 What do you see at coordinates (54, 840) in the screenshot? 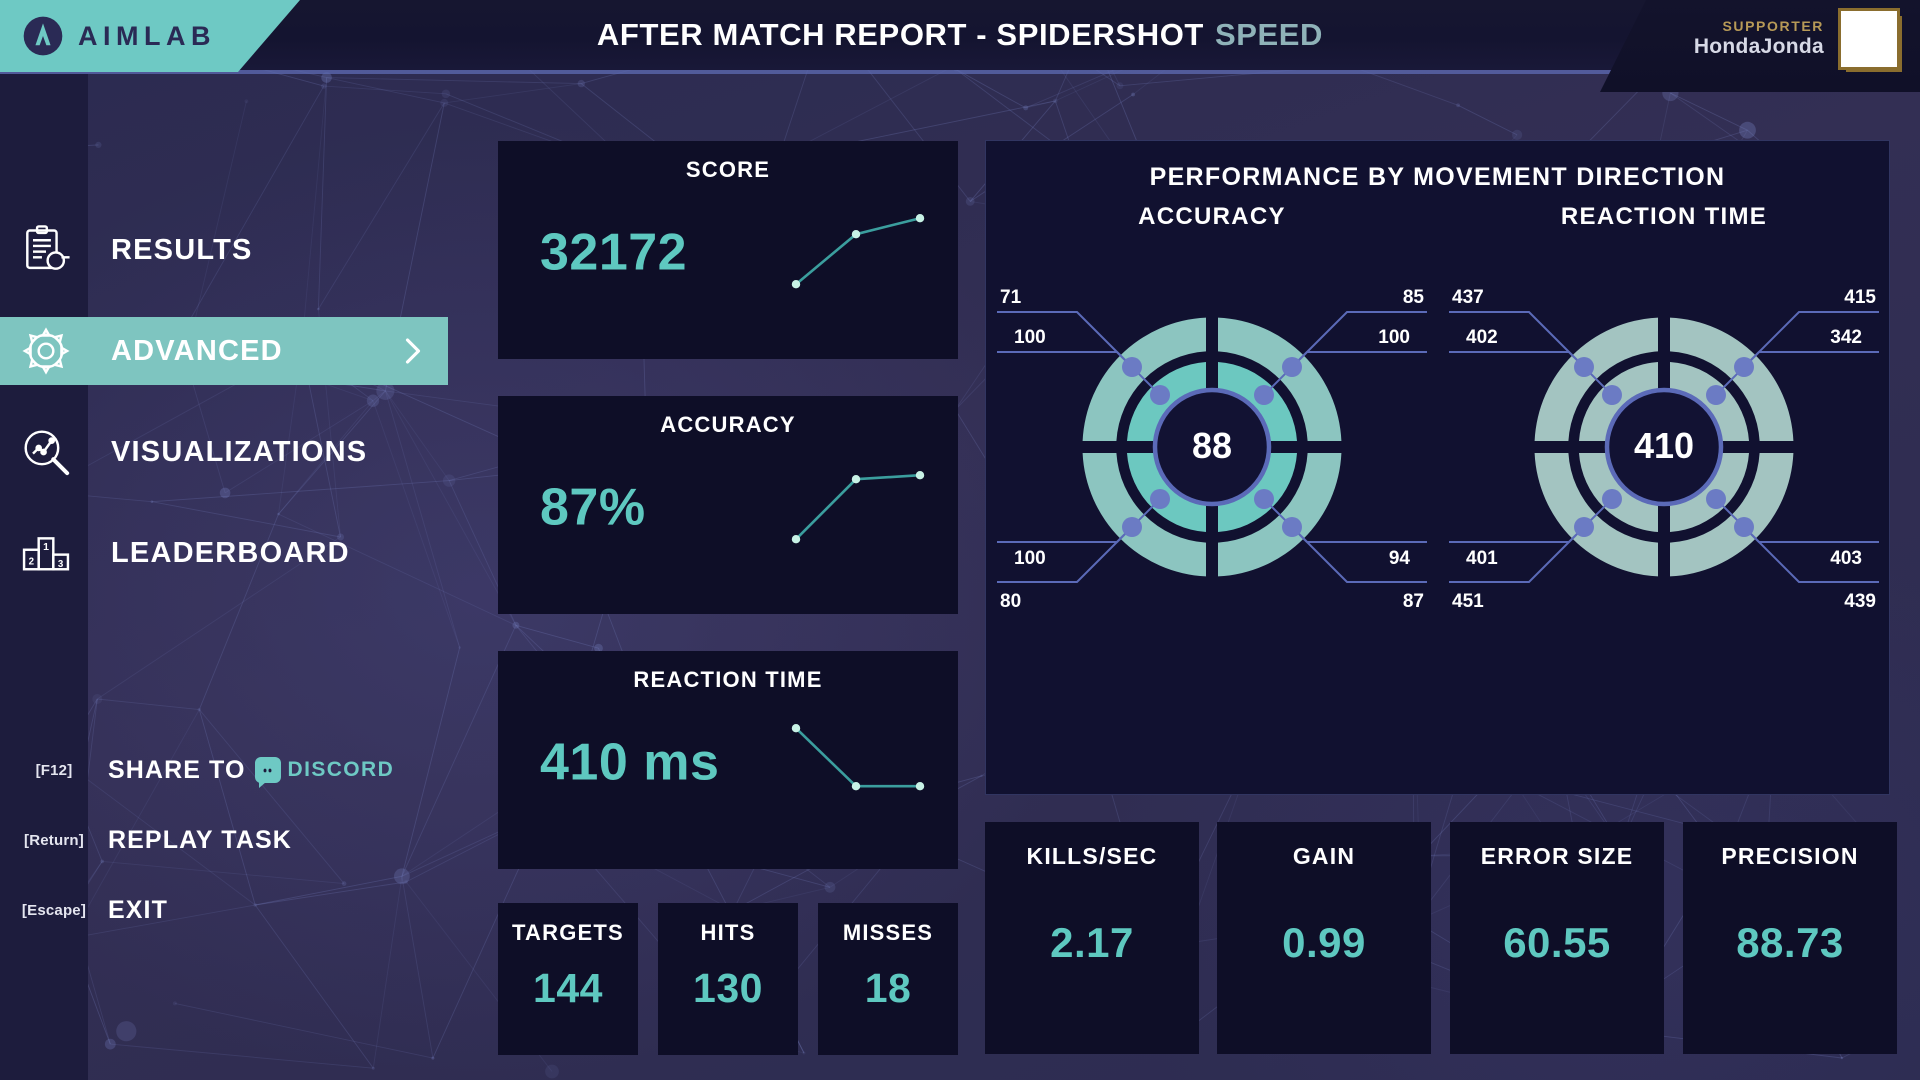
I see `action-keybind: [Return]` at bounding box center [54, 840].